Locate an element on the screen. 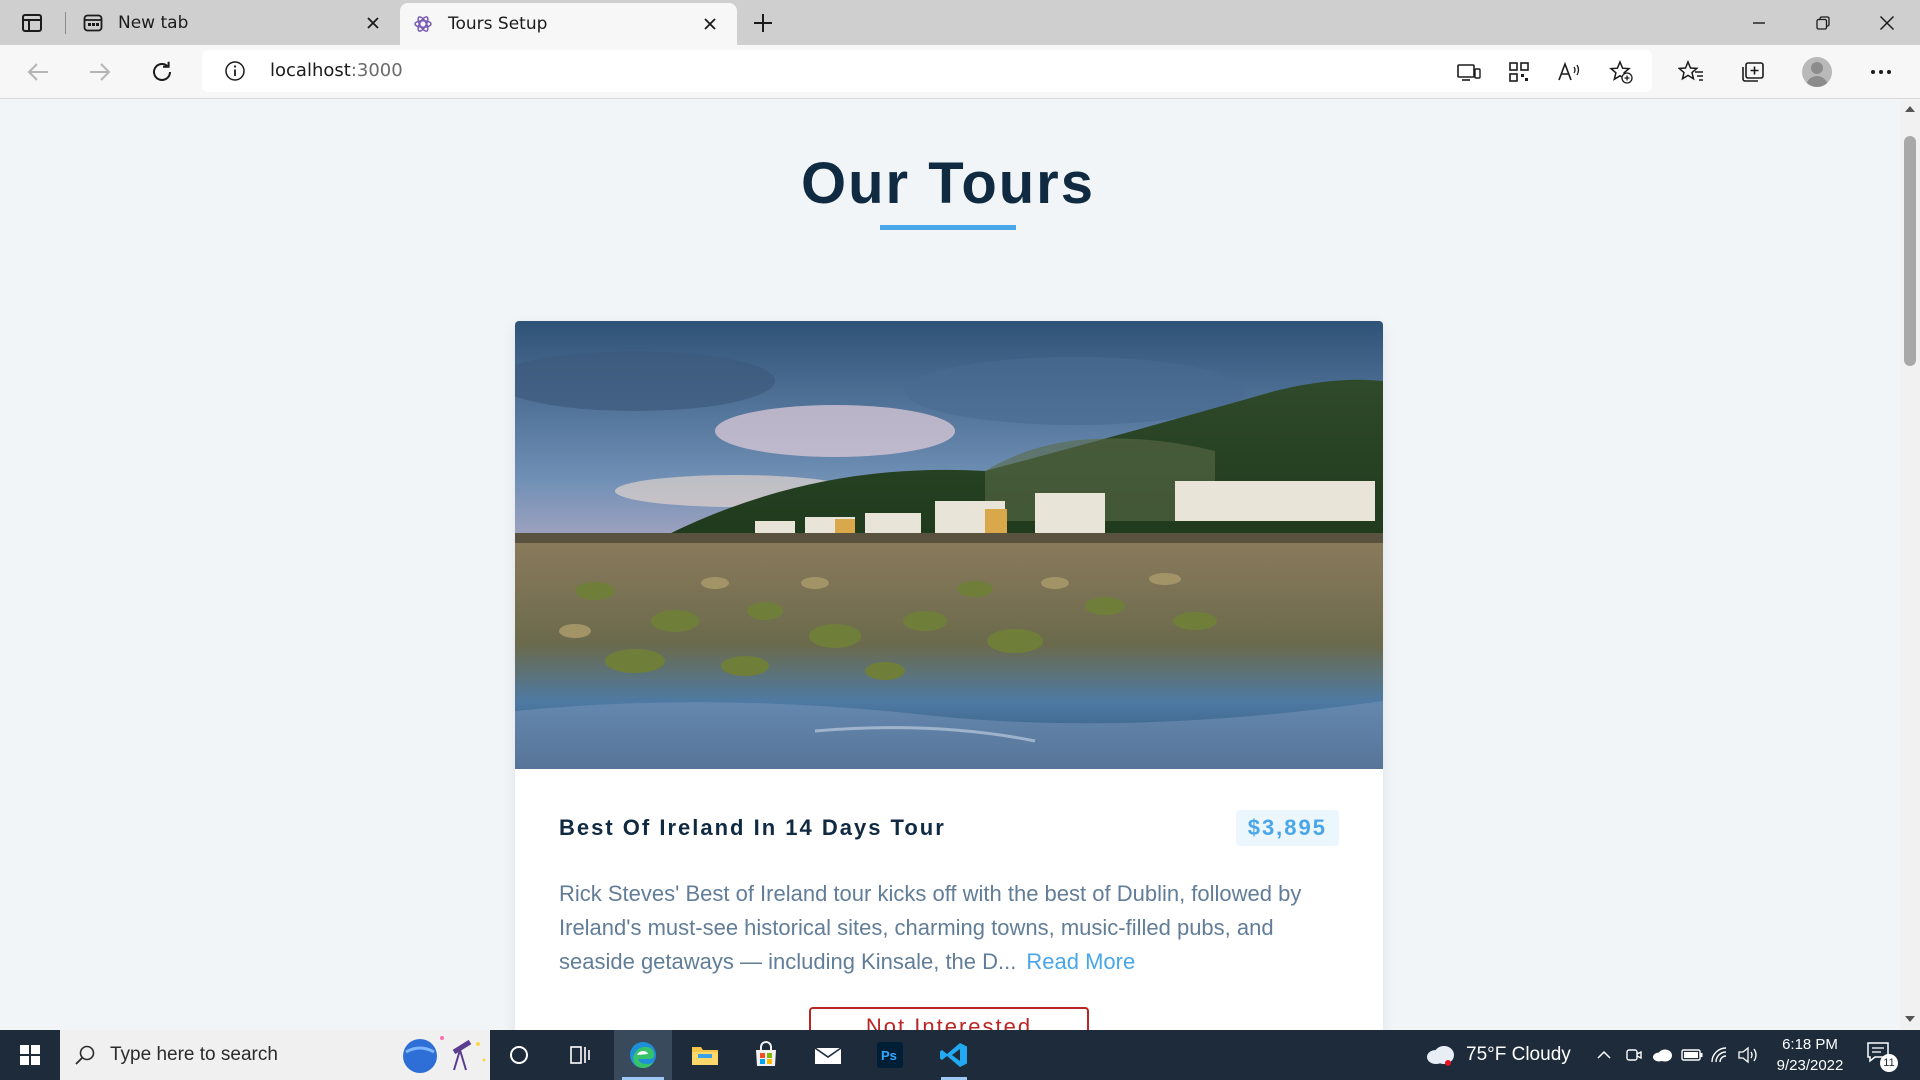  tab-actions-icon is located at coordinates (32, 23).